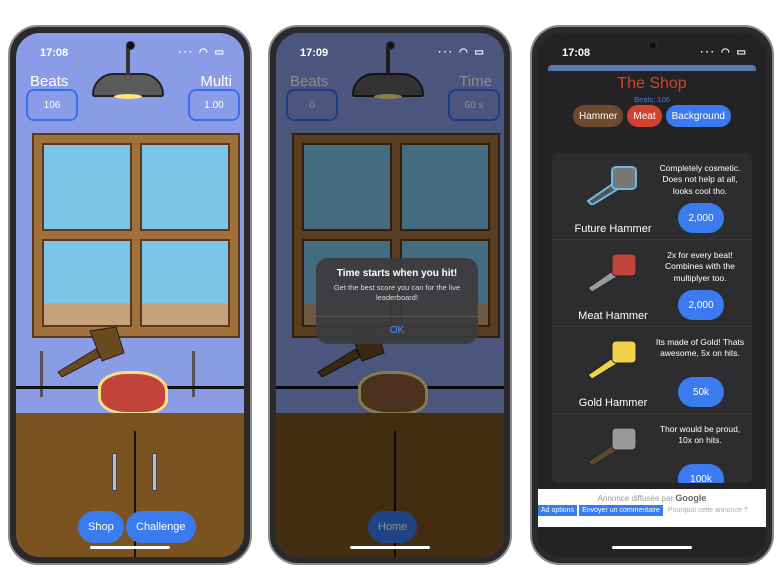  I want to click on multi-value: 1.00, so click(214, 105).